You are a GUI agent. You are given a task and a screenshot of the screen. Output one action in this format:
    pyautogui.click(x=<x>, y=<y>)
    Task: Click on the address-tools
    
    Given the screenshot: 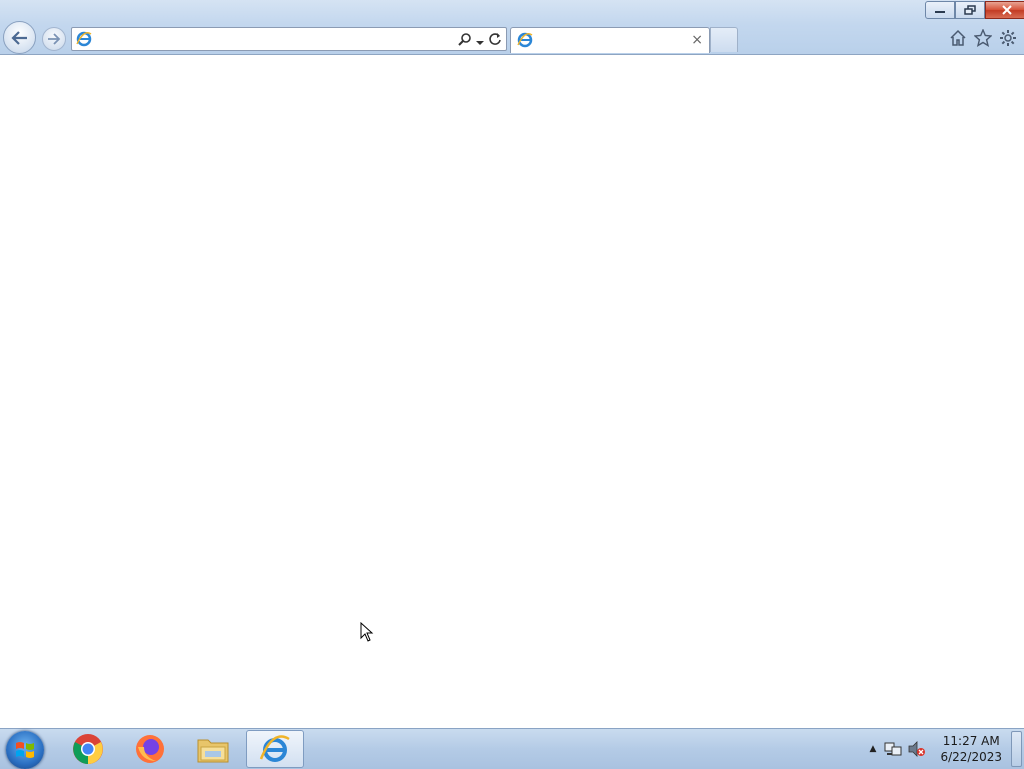 What is the action you would take?
    pyautogui.click(x=480, y=40)
    